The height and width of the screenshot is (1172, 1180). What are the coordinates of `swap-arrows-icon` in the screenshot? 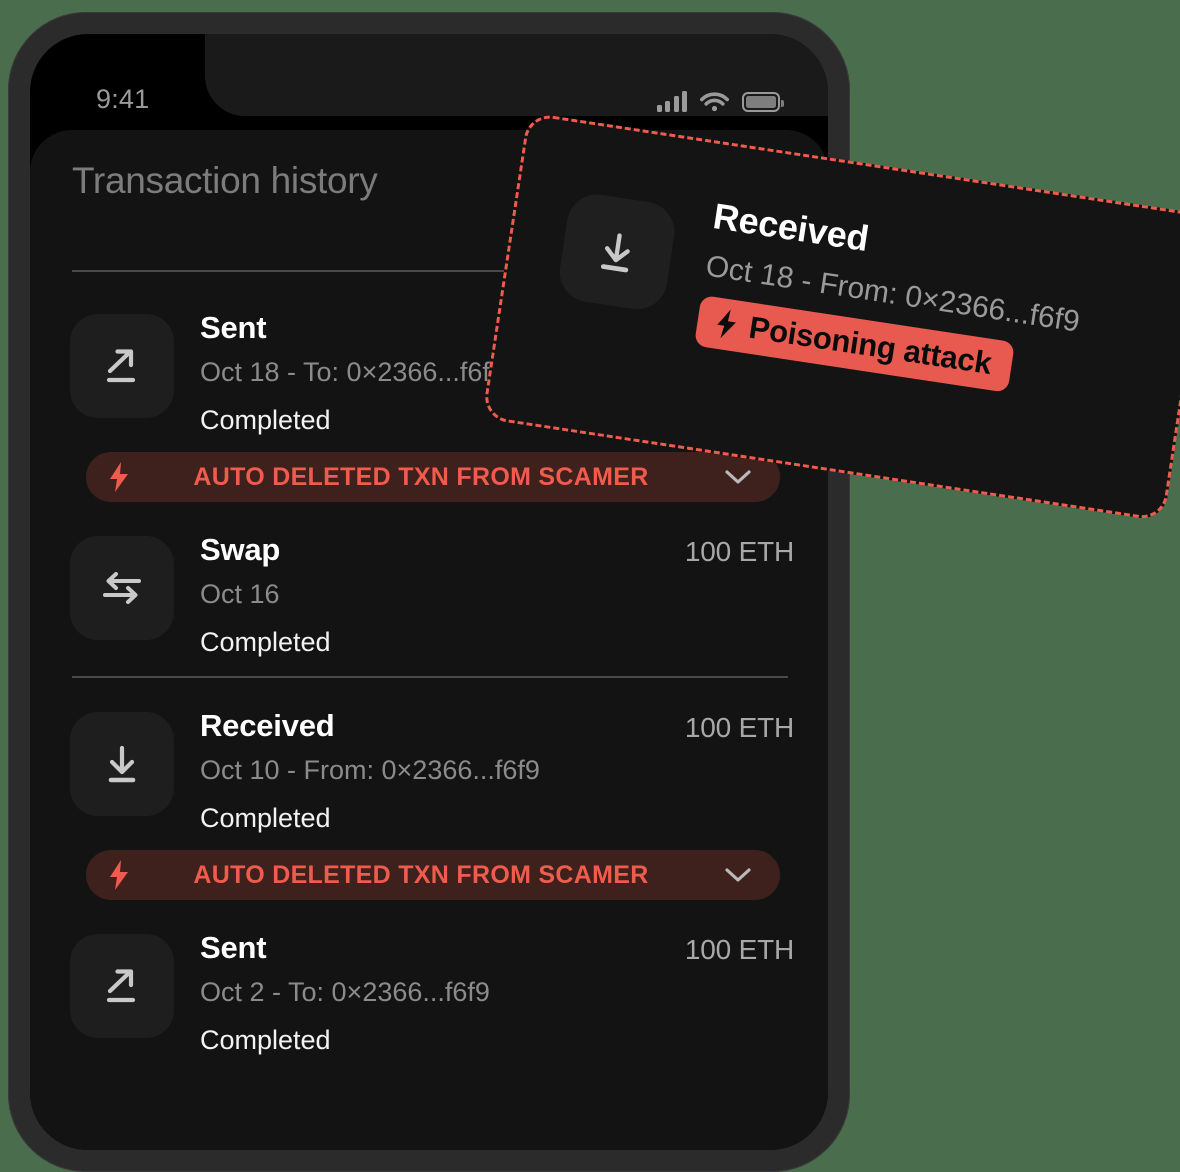 It's located at (122, 588).